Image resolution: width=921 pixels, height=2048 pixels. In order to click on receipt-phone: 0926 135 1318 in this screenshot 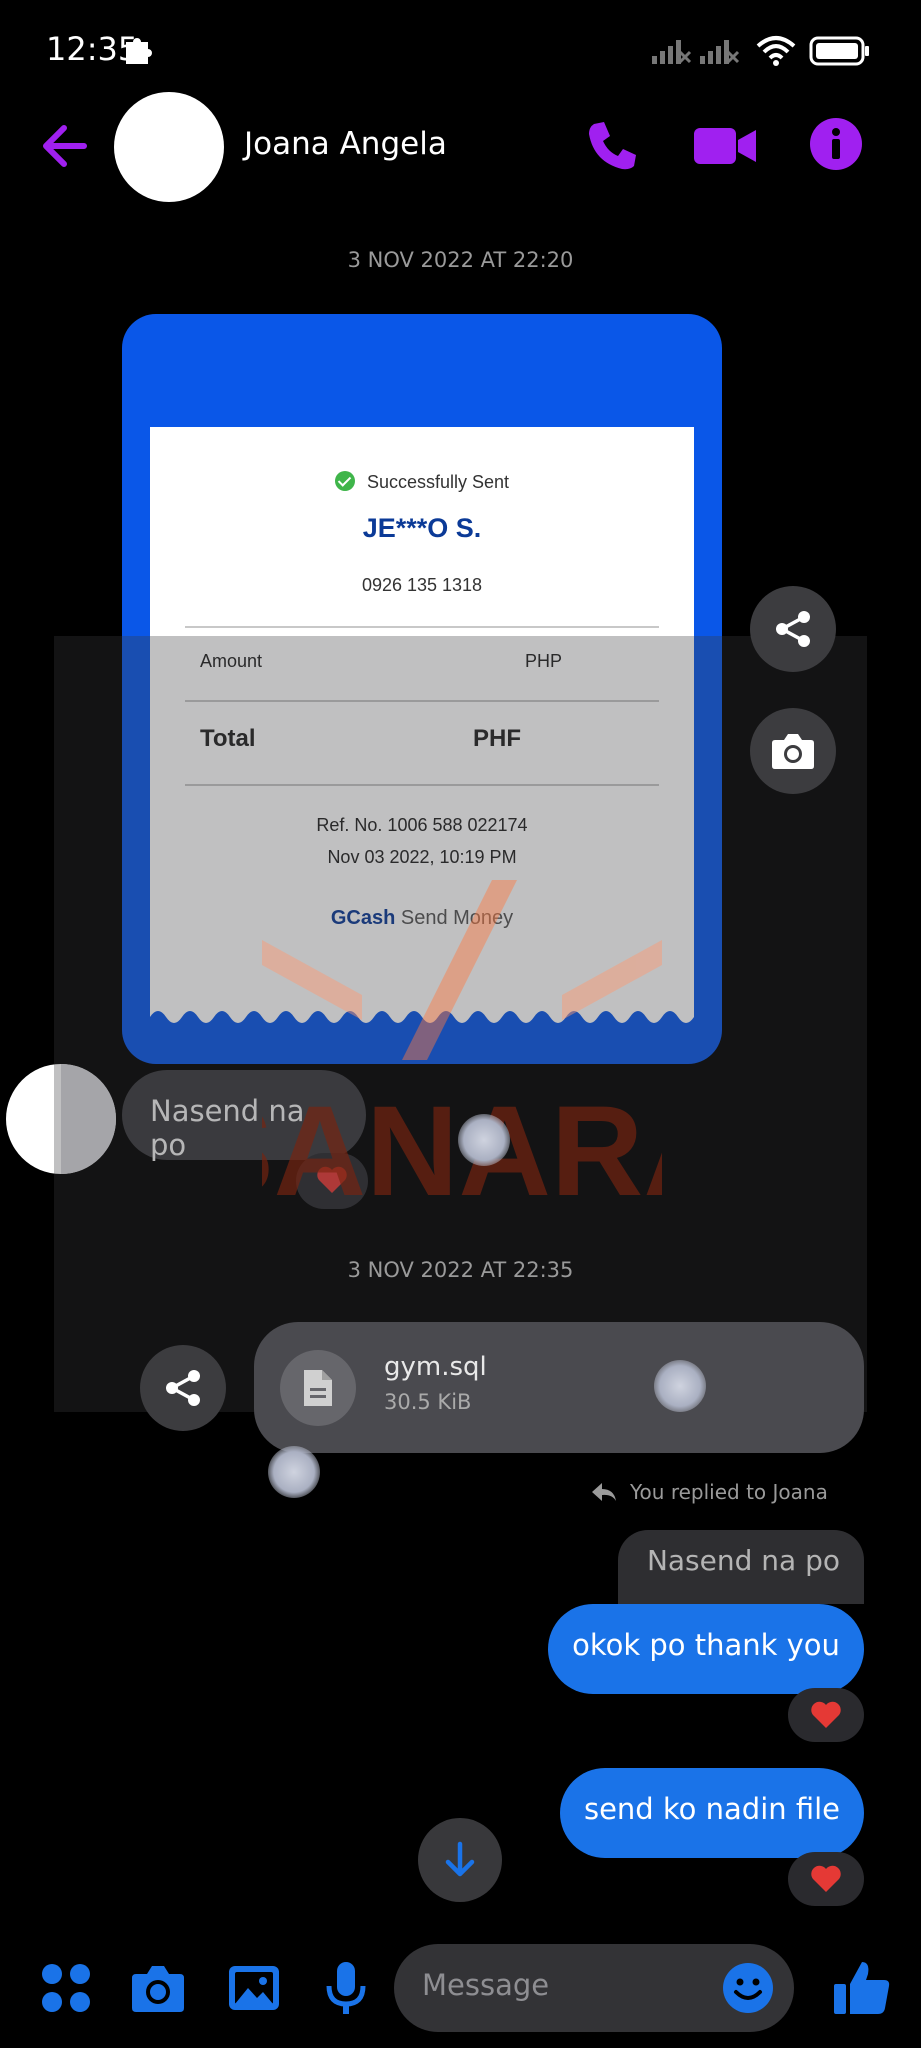, I will do `click(422, 585)`.